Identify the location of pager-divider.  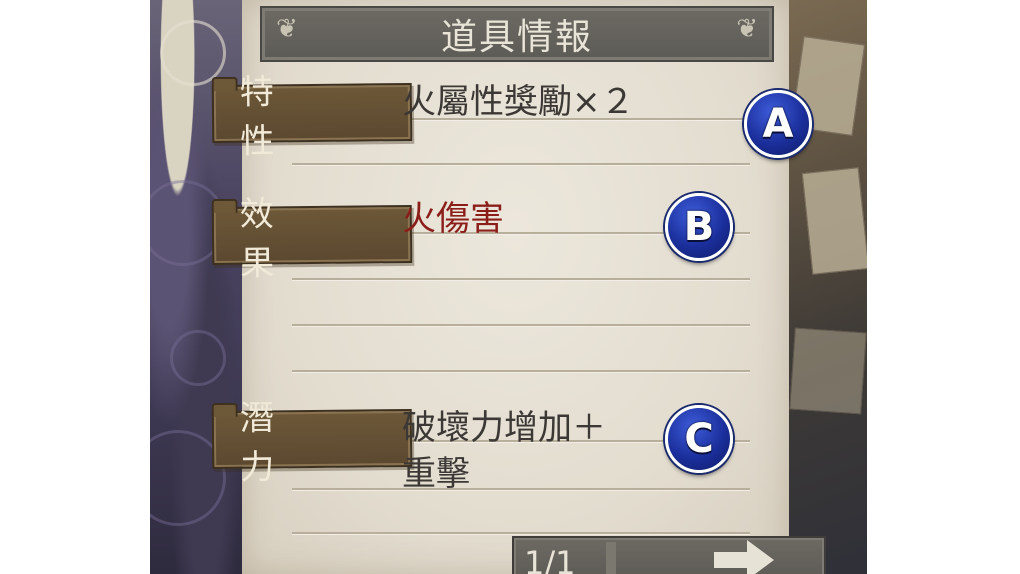
(611, 558).